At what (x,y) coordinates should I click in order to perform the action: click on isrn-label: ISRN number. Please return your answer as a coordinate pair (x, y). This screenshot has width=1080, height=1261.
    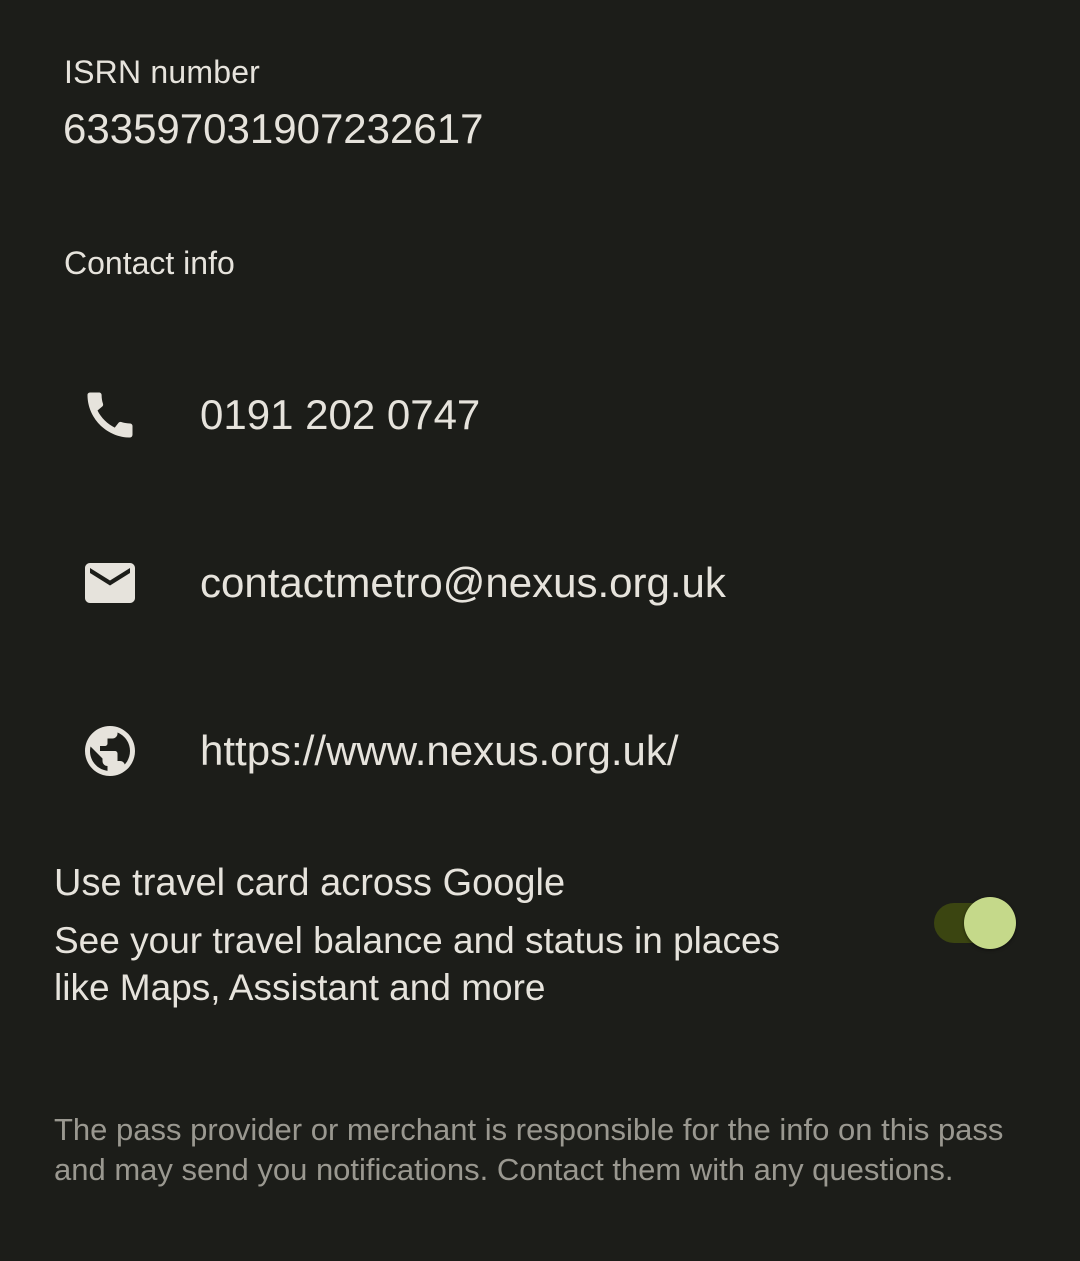
    Looking at the image, I should click on (162, 72).